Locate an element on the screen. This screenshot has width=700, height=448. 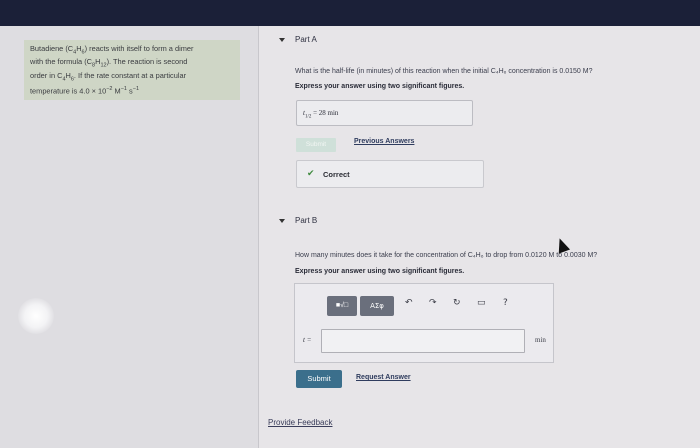
part-a-title: Part A is located at coordinates (306, 39).